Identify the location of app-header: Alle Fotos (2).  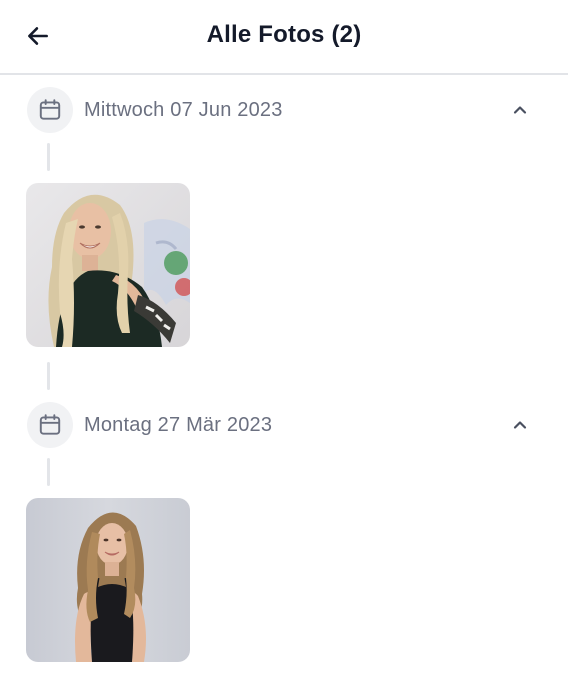
(284, 37).